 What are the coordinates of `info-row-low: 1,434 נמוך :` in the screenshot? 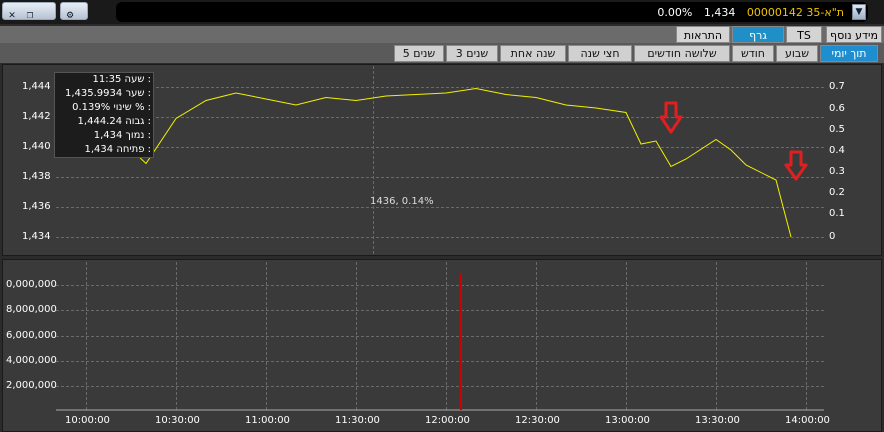 It's located at (122, 135).